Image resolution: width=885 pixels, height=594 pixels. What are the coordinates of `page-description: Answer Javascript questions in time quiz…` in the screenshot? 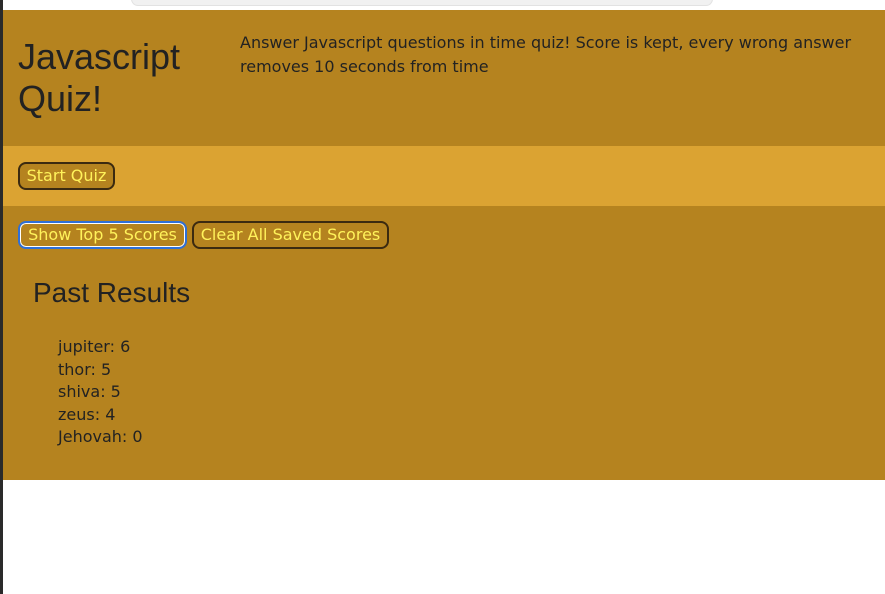 It's located at (546, 54).